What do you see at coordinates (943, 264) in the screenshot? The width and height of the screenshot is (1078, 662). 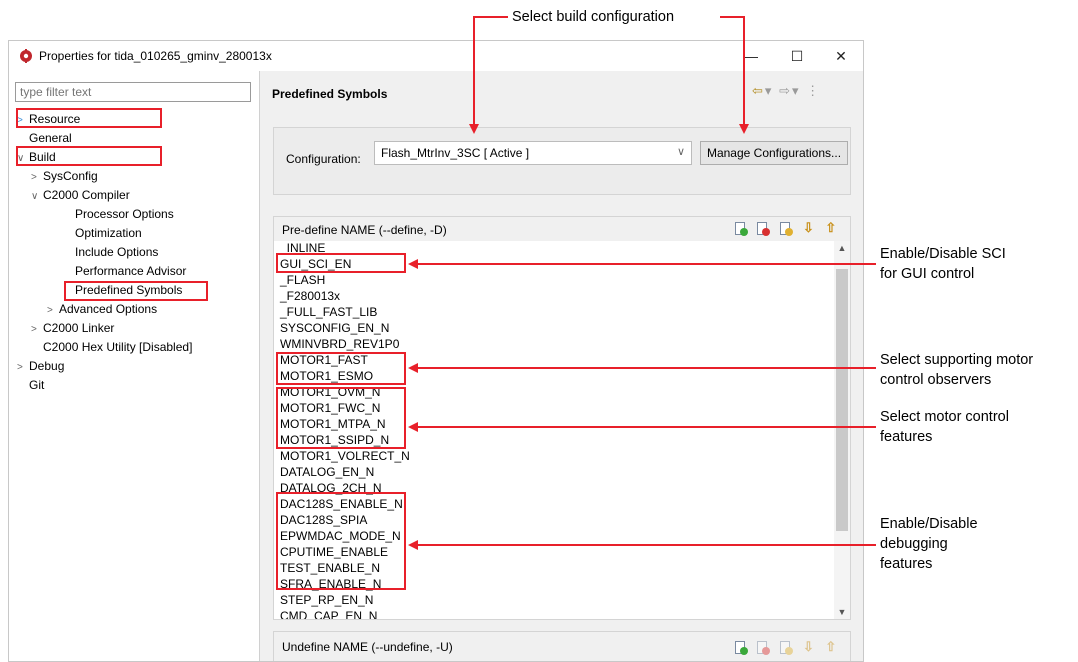 I see `callout-sci: Enable/Disable SCI for GUI control` at bounding box center [943, 264].